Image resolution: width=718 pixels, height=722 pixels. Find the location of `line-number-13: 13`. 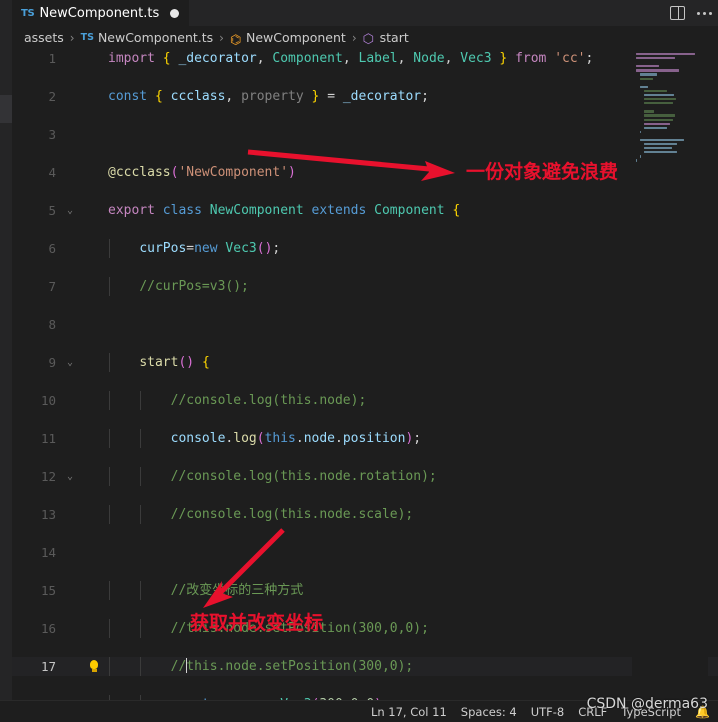

line-number-13: 13 is located at coordinates (48, 514).